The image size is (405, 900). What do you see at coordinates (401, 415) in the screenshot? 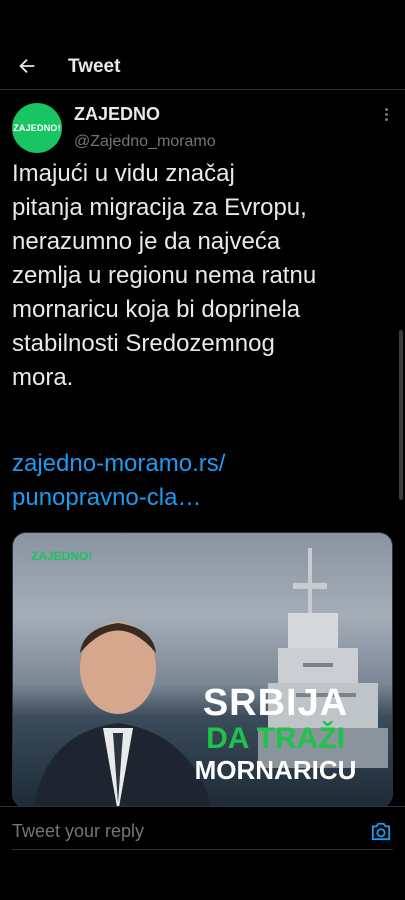
I see `scrollbar` at bounding box center [401, 415].